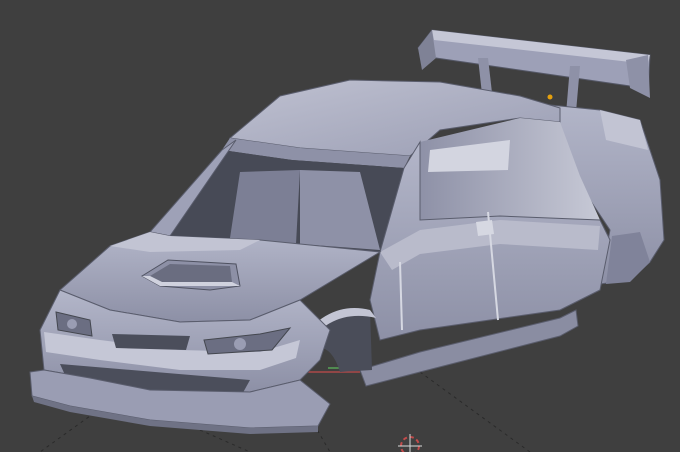 Image resolution: width=680 pixels, height=452 pixels. Describe the element at coordinates (410, 443) in the screenshot. I see `3d-cursor-icon` at that location.